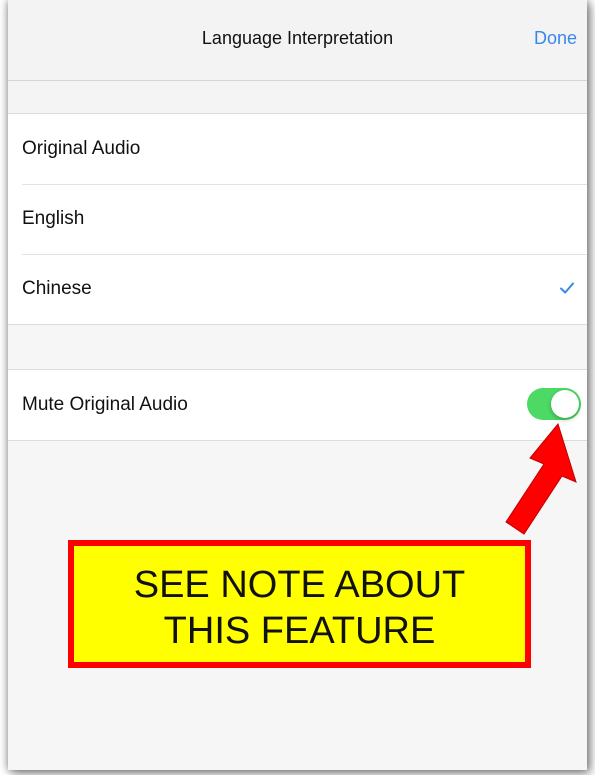 Image resolution: width=595 pixels, height=775 pixels. I want to click on section-spacer, so click(297, 97).